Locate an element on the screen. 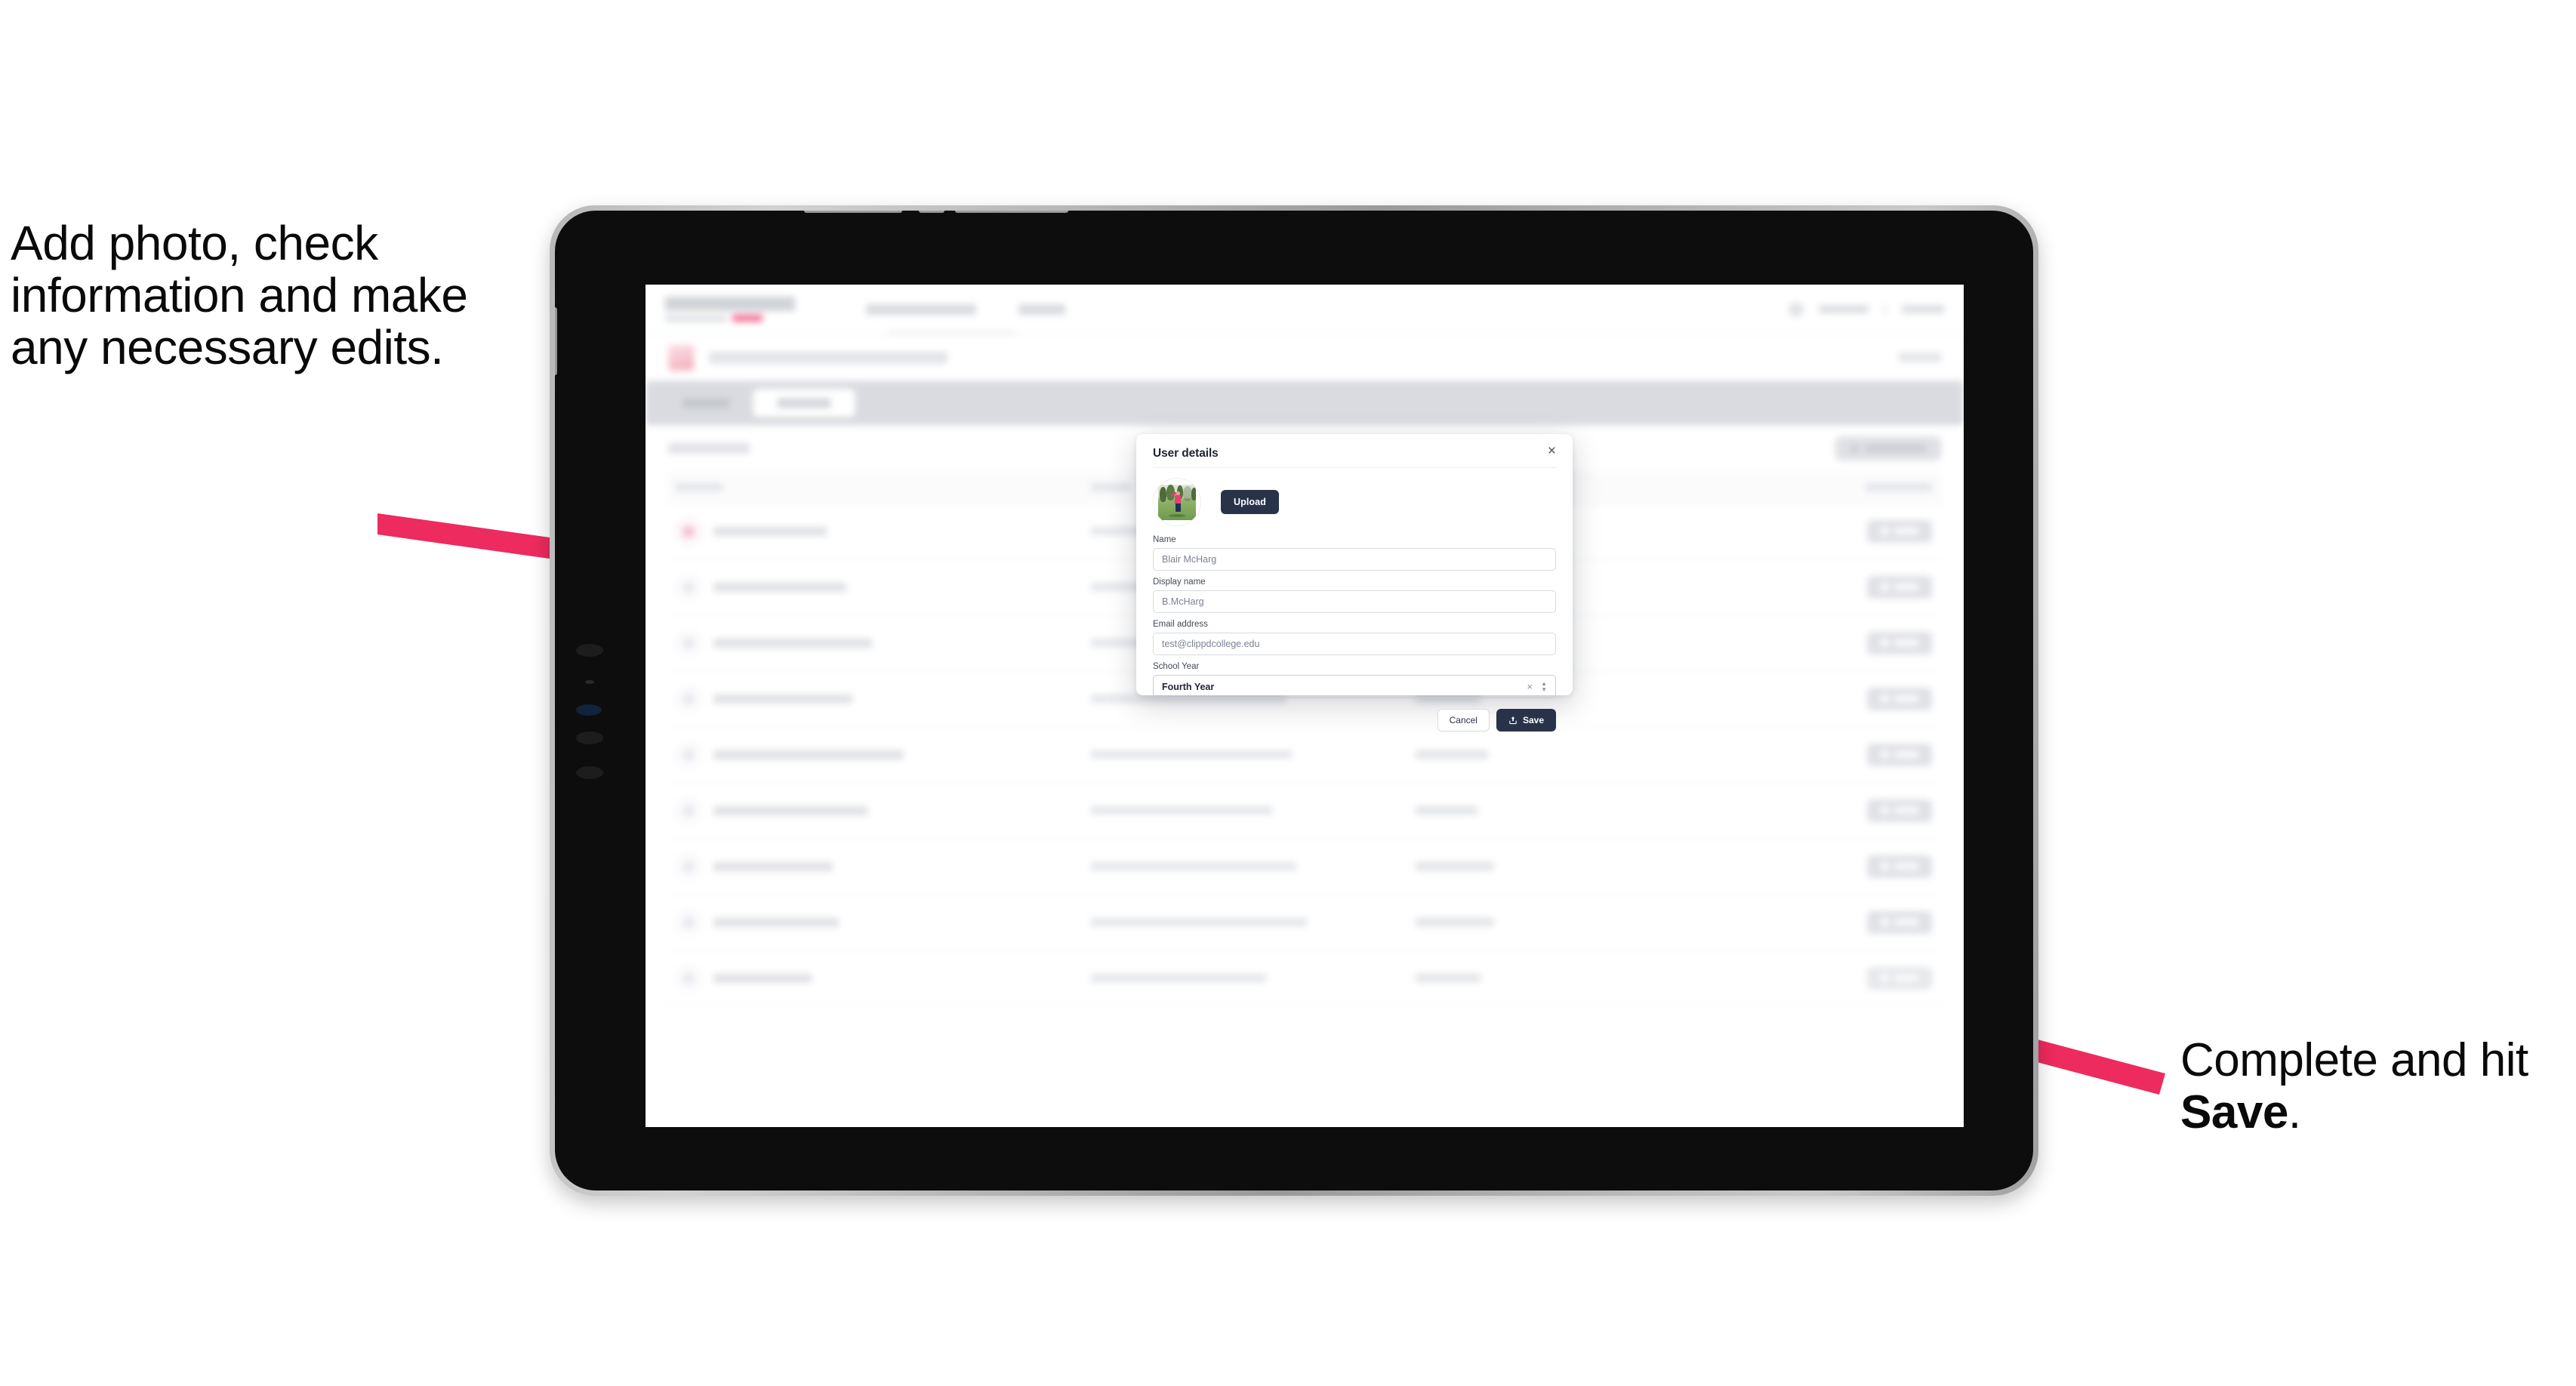  field-name: Name is located at coordinates (1354, 553).